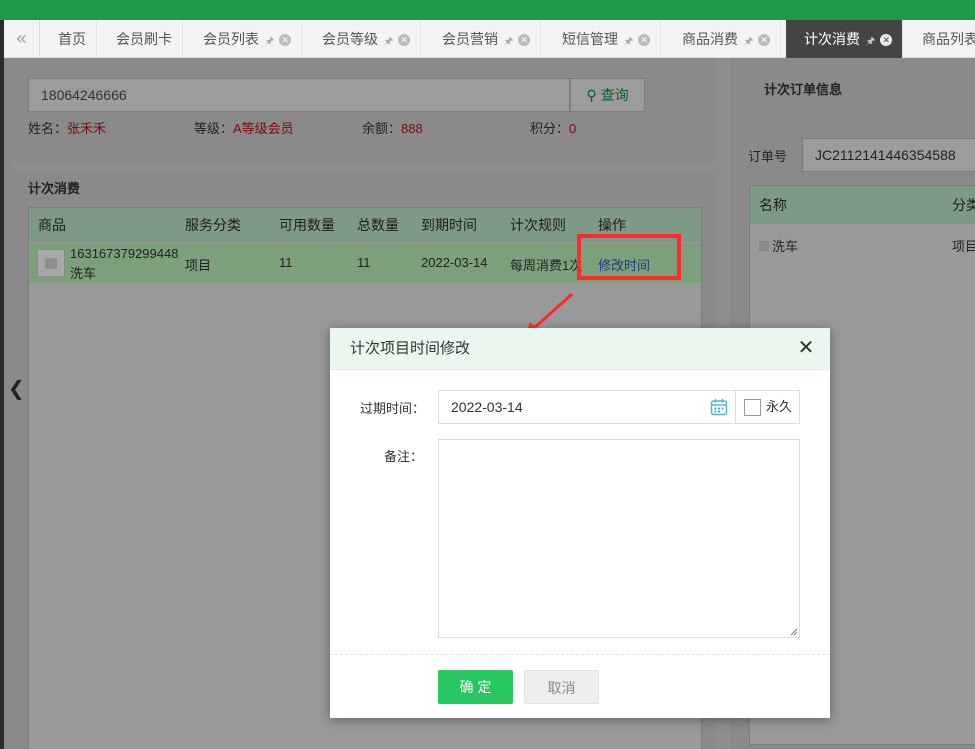  What do you see at coordinates (963, 246) in the screenshot?
I see `order-item-category: 项目` at bounding box center [963, 246].